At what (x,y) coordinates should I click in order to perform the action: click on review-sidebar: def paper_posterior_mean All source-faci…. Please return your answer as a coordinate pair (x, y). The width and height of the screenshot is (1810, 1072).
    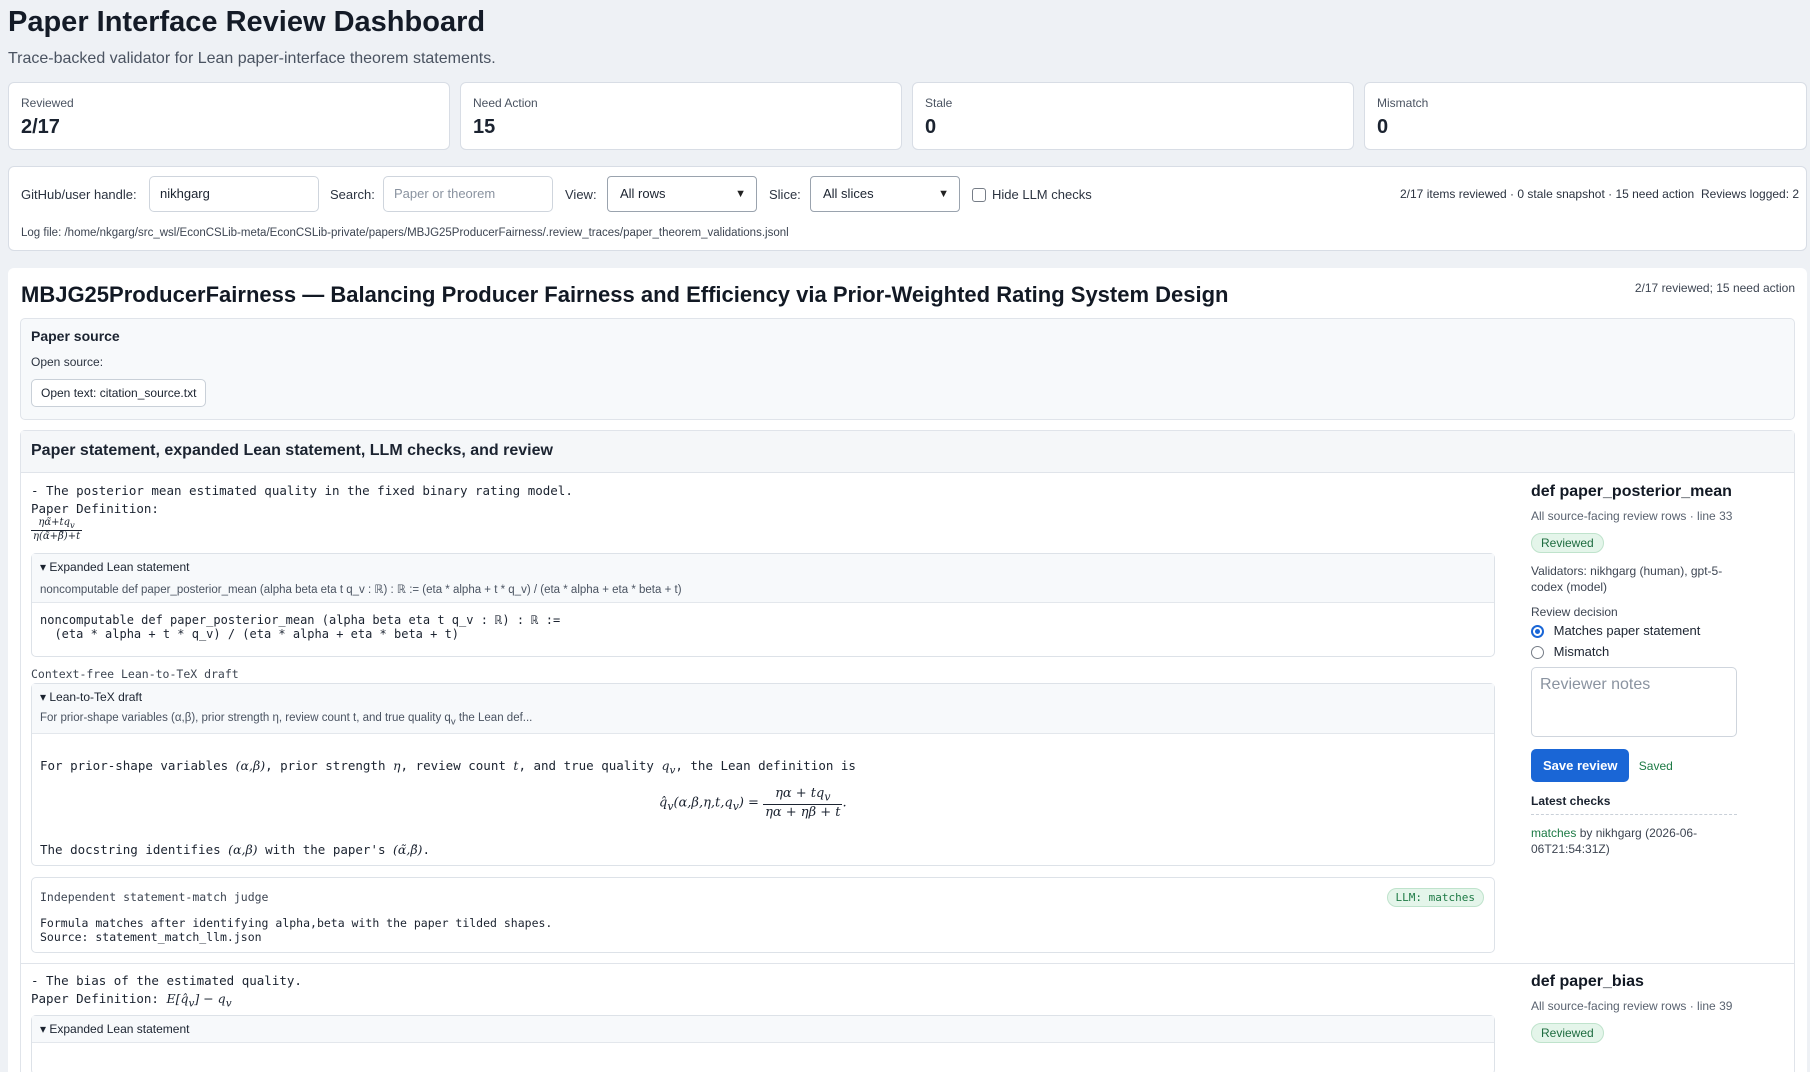
    Looking at the image, I should click on (1661, 670).